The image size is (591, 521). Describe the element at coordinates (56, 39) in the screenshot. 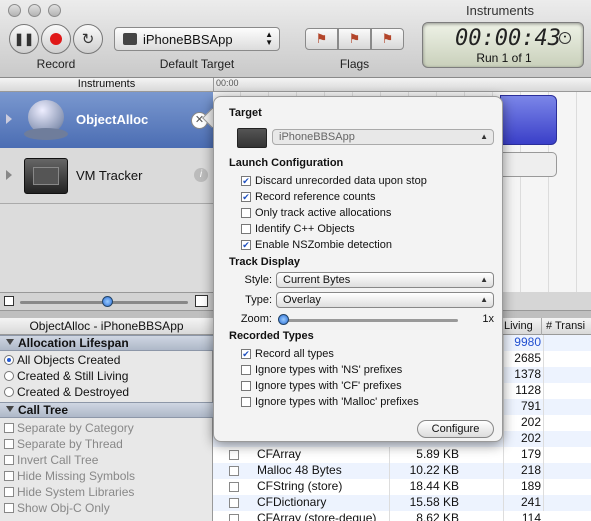

I see `record-button` at that location.